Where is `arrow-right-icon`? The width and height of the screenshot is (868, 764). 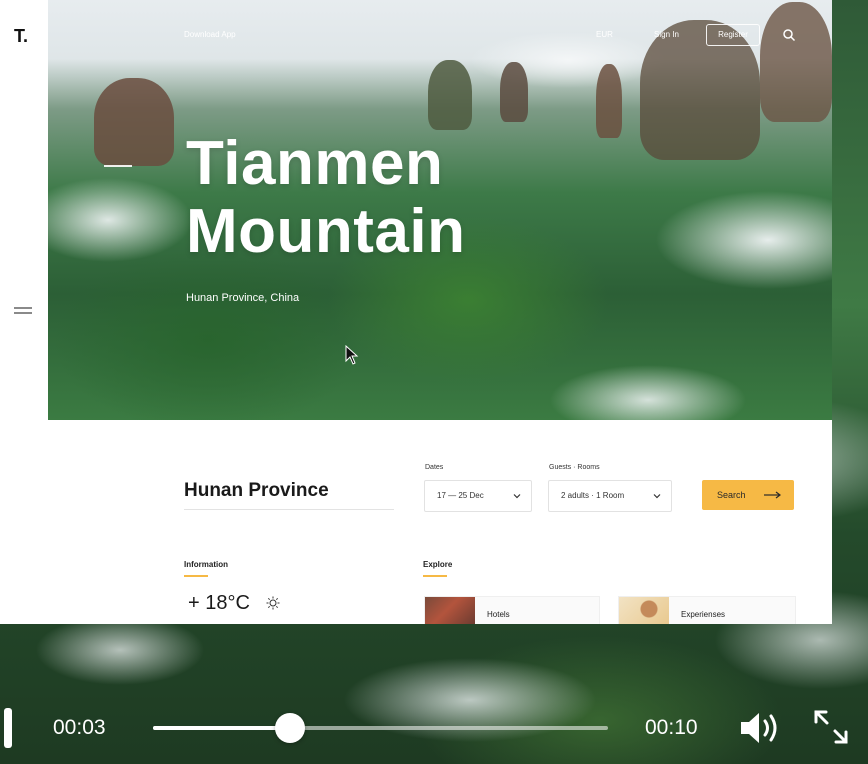
arrow-right-icon is located at coordinates (772, 495).